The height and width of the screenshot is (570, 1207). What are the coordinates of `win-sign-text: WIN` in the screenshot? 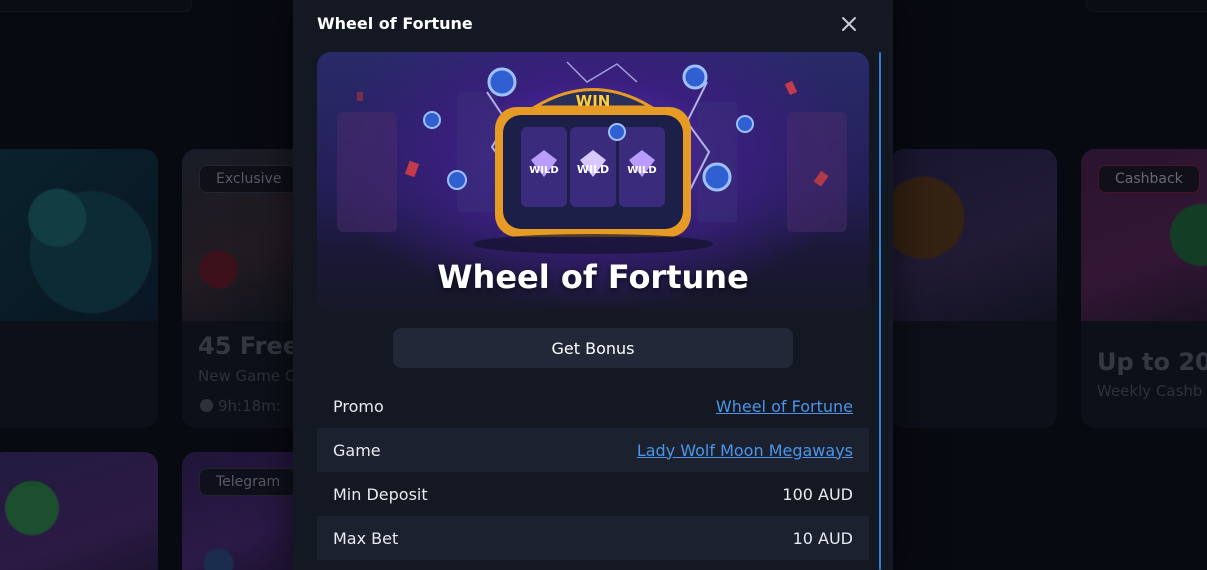 It's located at (593, 101).